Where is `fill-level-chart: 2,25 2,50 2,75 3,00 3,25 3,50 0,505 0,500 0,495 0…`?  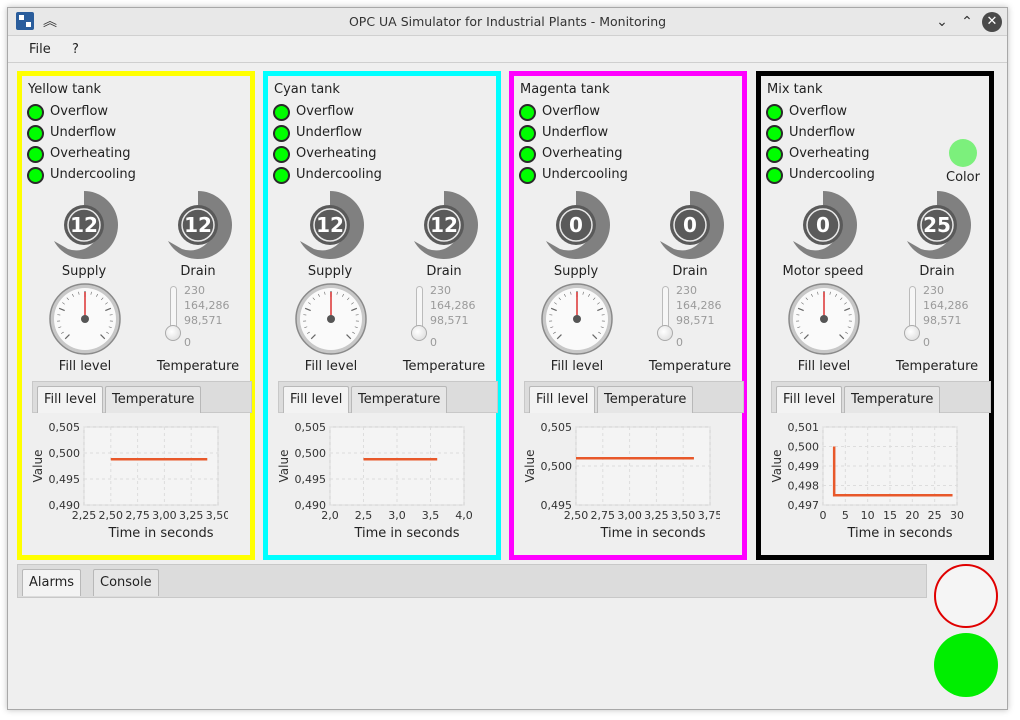 fill-level-chart: 2,25 2,50 2,75 3,00 3,25 3,50 0,505 0,500 0,495 0… is located at coordinates (129, 481).